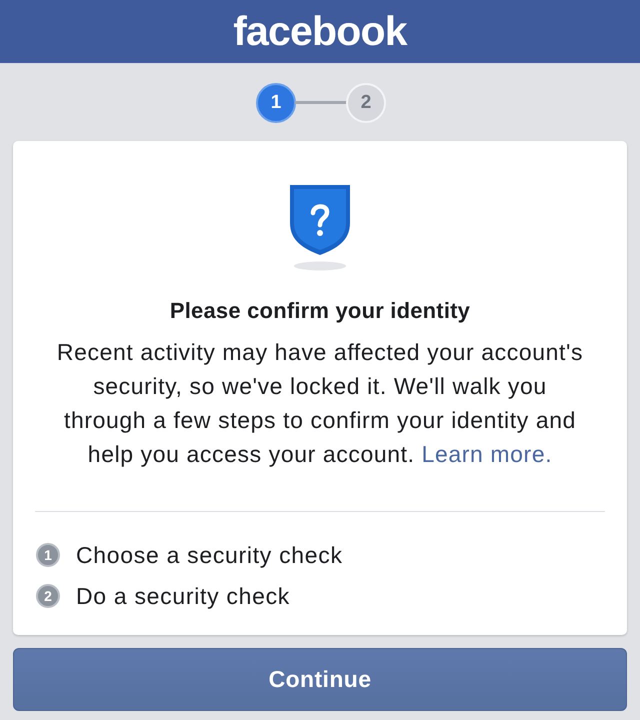  Describe the element at coordinates (487, 454) in the screenshot. I see `learn-more-link: Learn more.` at that location.